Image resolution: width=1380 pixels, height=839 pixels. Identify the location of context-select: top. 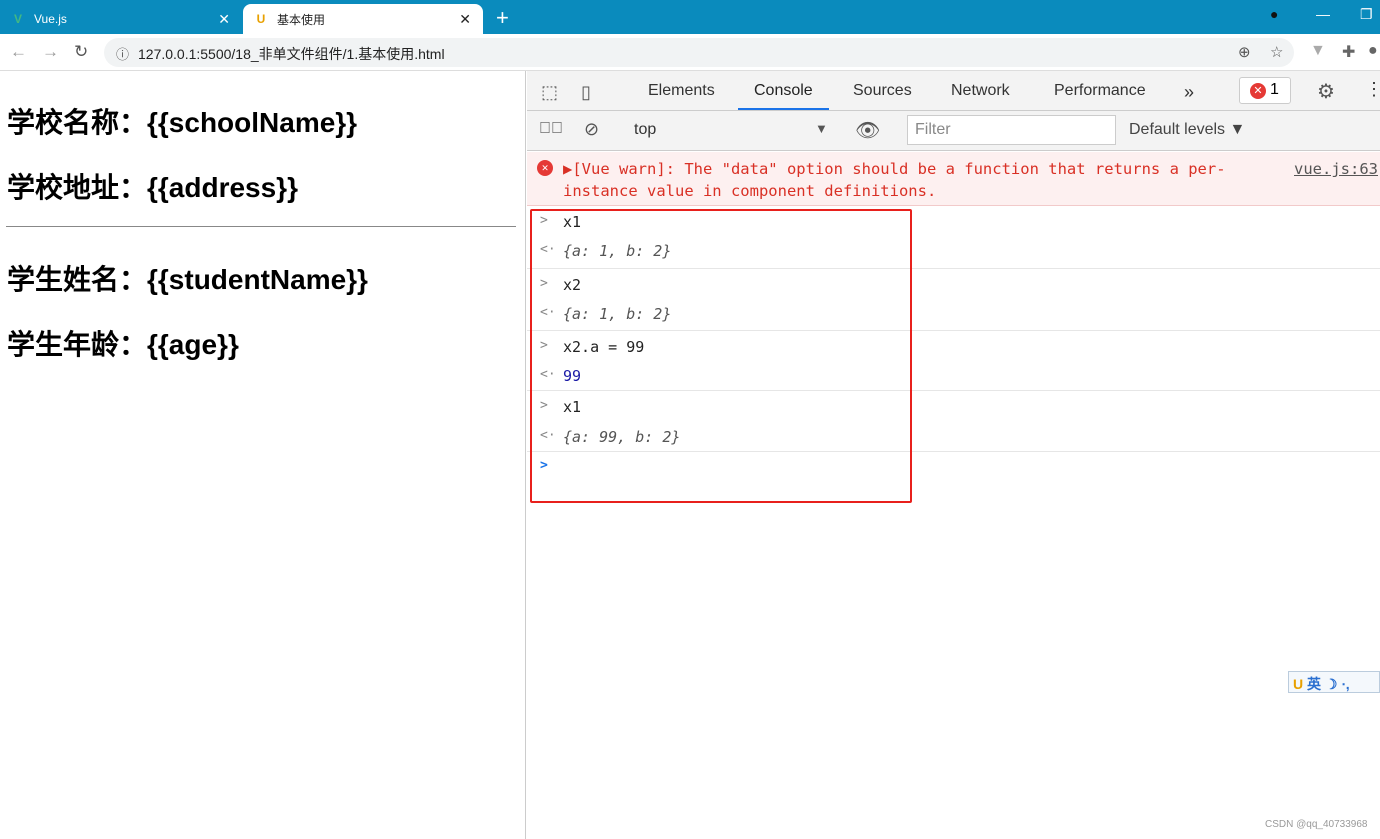
(645, 130).